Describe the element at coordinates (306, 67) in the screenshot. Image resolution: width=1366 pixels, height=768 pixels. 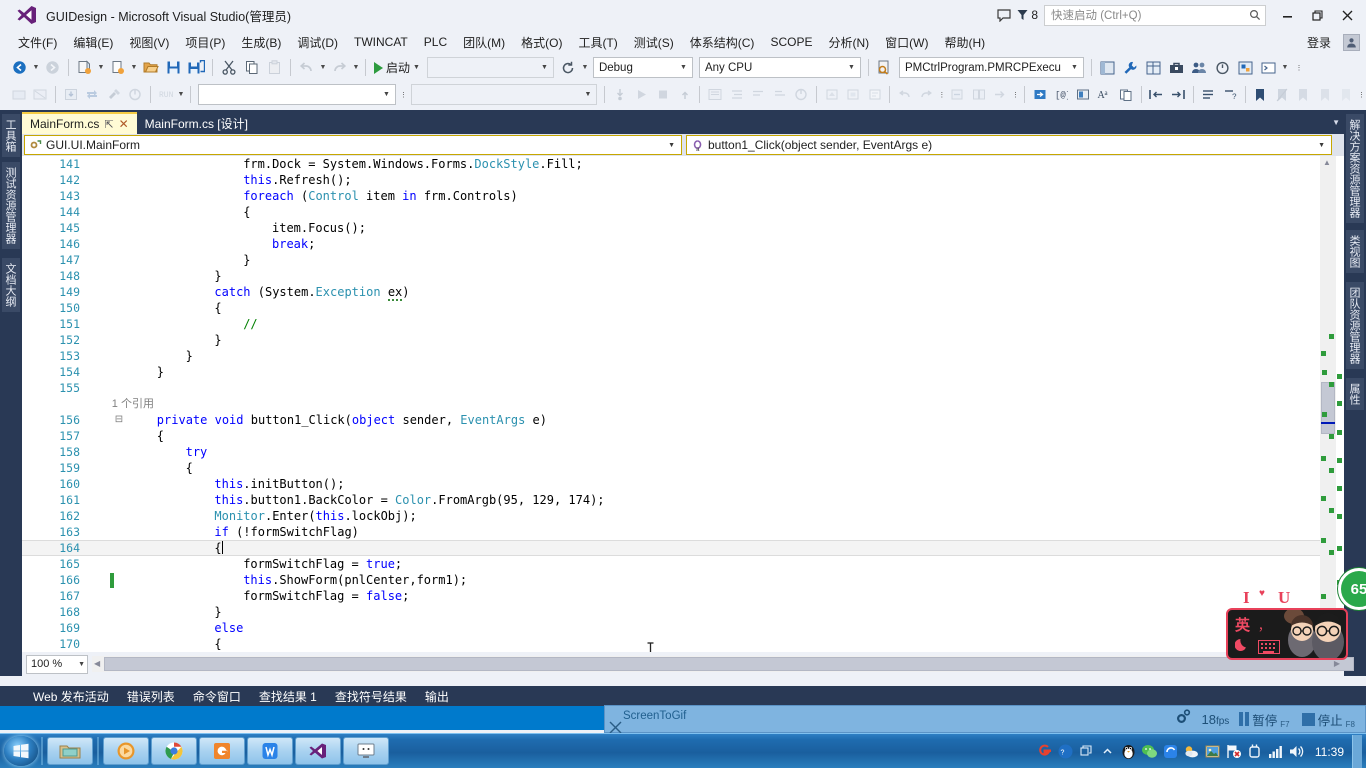
I see `undo-icon` at that location.